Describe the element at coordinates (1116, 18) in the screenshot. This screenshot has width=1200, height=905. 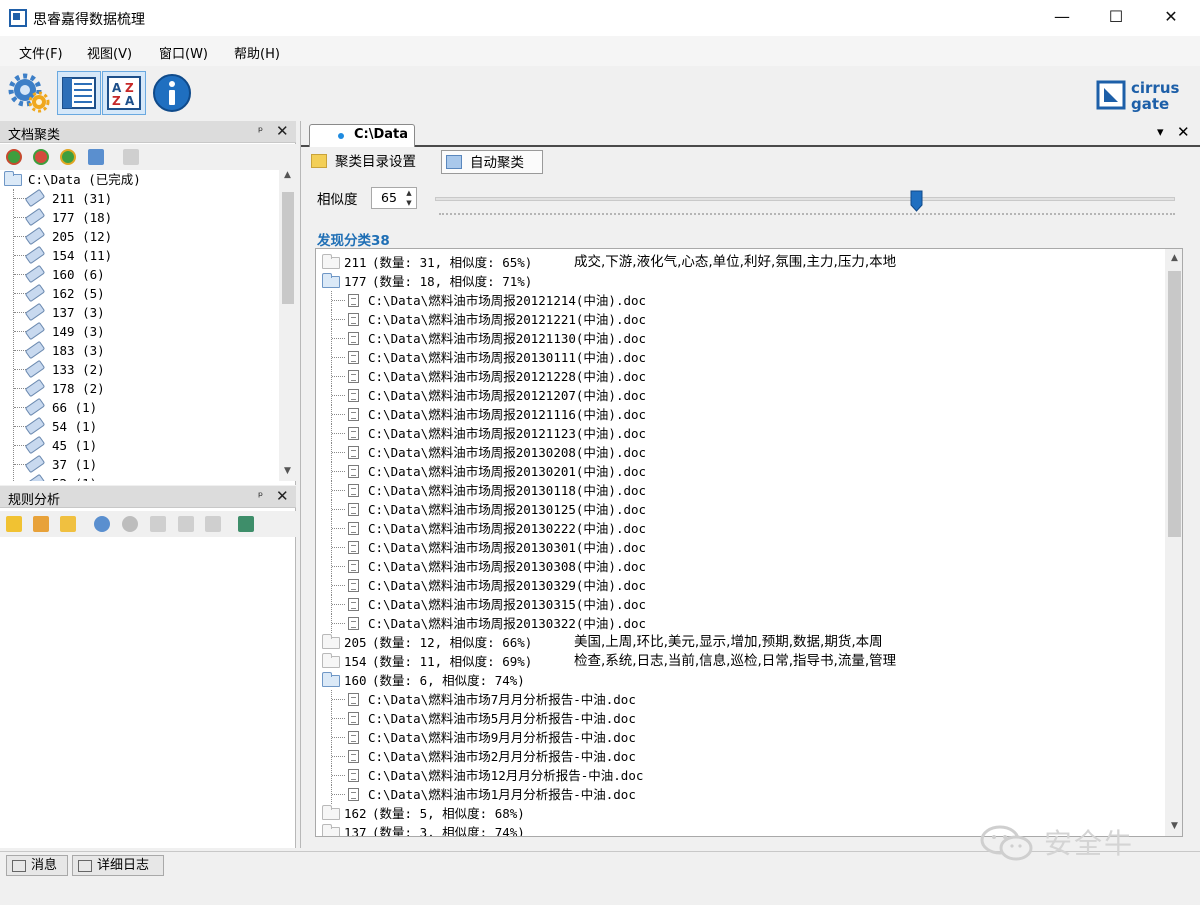
I see `maximize-button: ☐` at that location.